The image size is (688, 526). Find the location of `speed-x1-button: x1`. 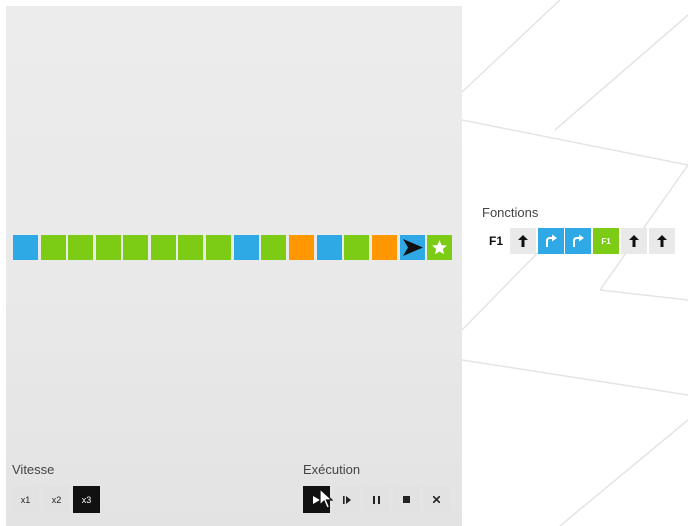

speed-x1-button: x1 is located at coordinates (25, 499).